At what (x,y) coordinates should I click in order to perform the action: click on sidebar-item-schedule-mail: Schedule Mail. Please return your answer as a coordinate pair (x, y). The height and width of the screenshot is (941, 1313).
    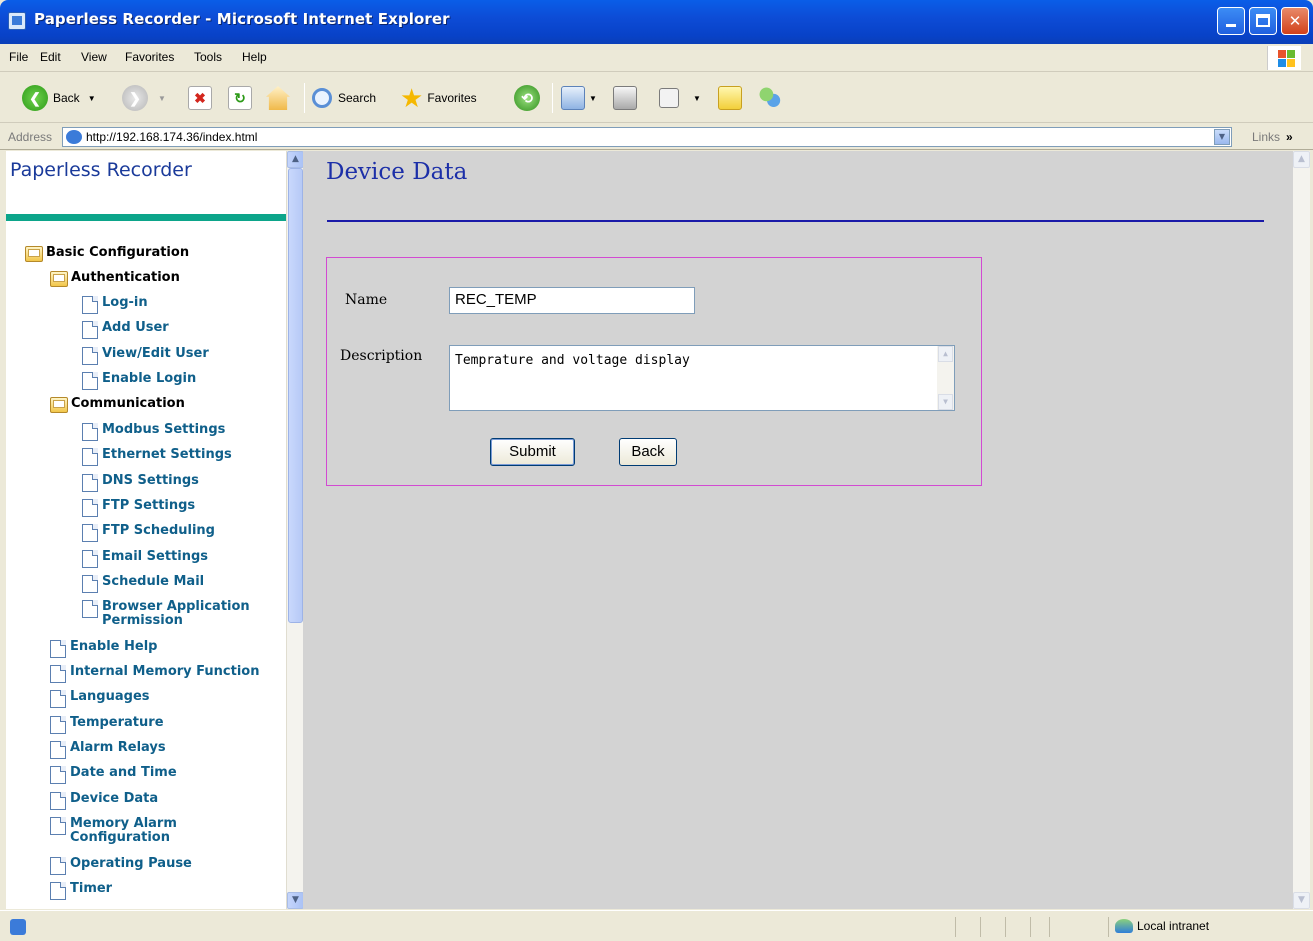
    Looking at the image, I should click on (143, 584).